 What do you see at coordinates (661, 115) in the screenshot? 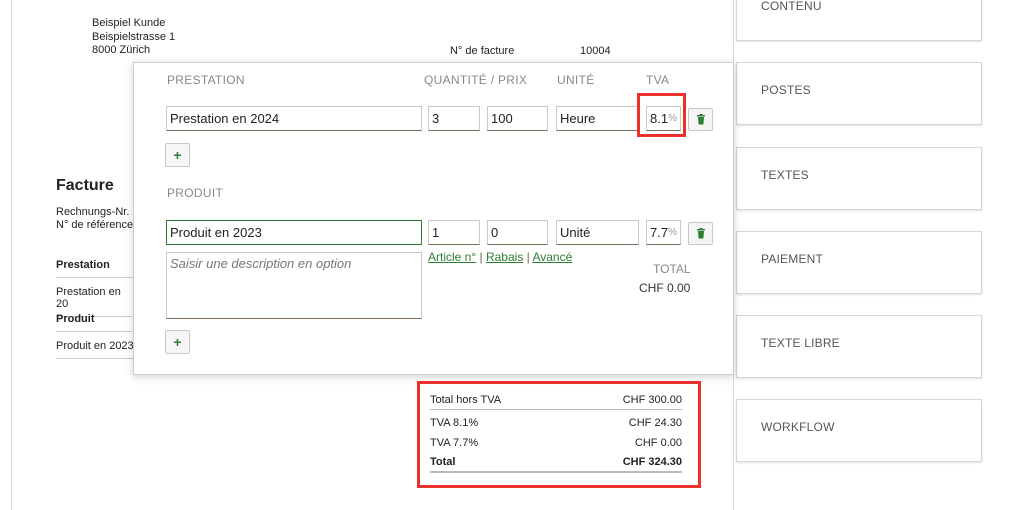
I see `vat-highlight-box` at bounding box center [661, 115].